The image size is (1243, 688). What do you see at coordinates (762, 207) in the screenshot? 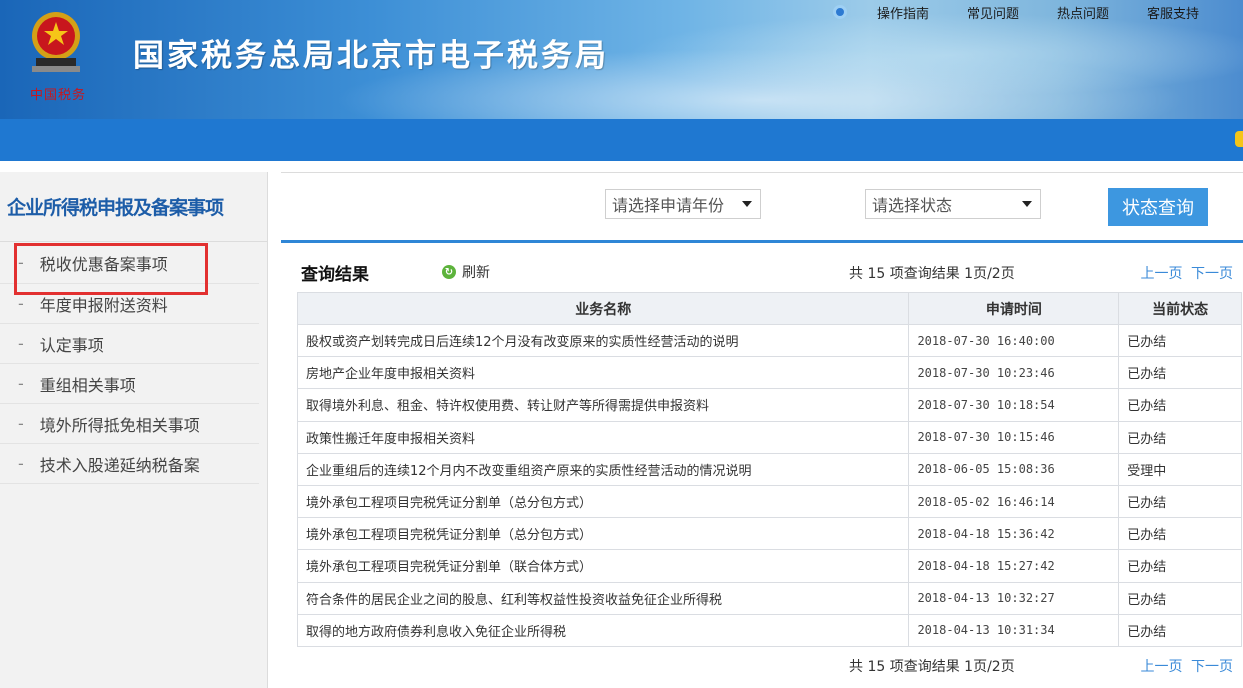
I see `filter-bar: 请选择申请年份 请选择状态 状态查询` at bounding box center [762, 207].